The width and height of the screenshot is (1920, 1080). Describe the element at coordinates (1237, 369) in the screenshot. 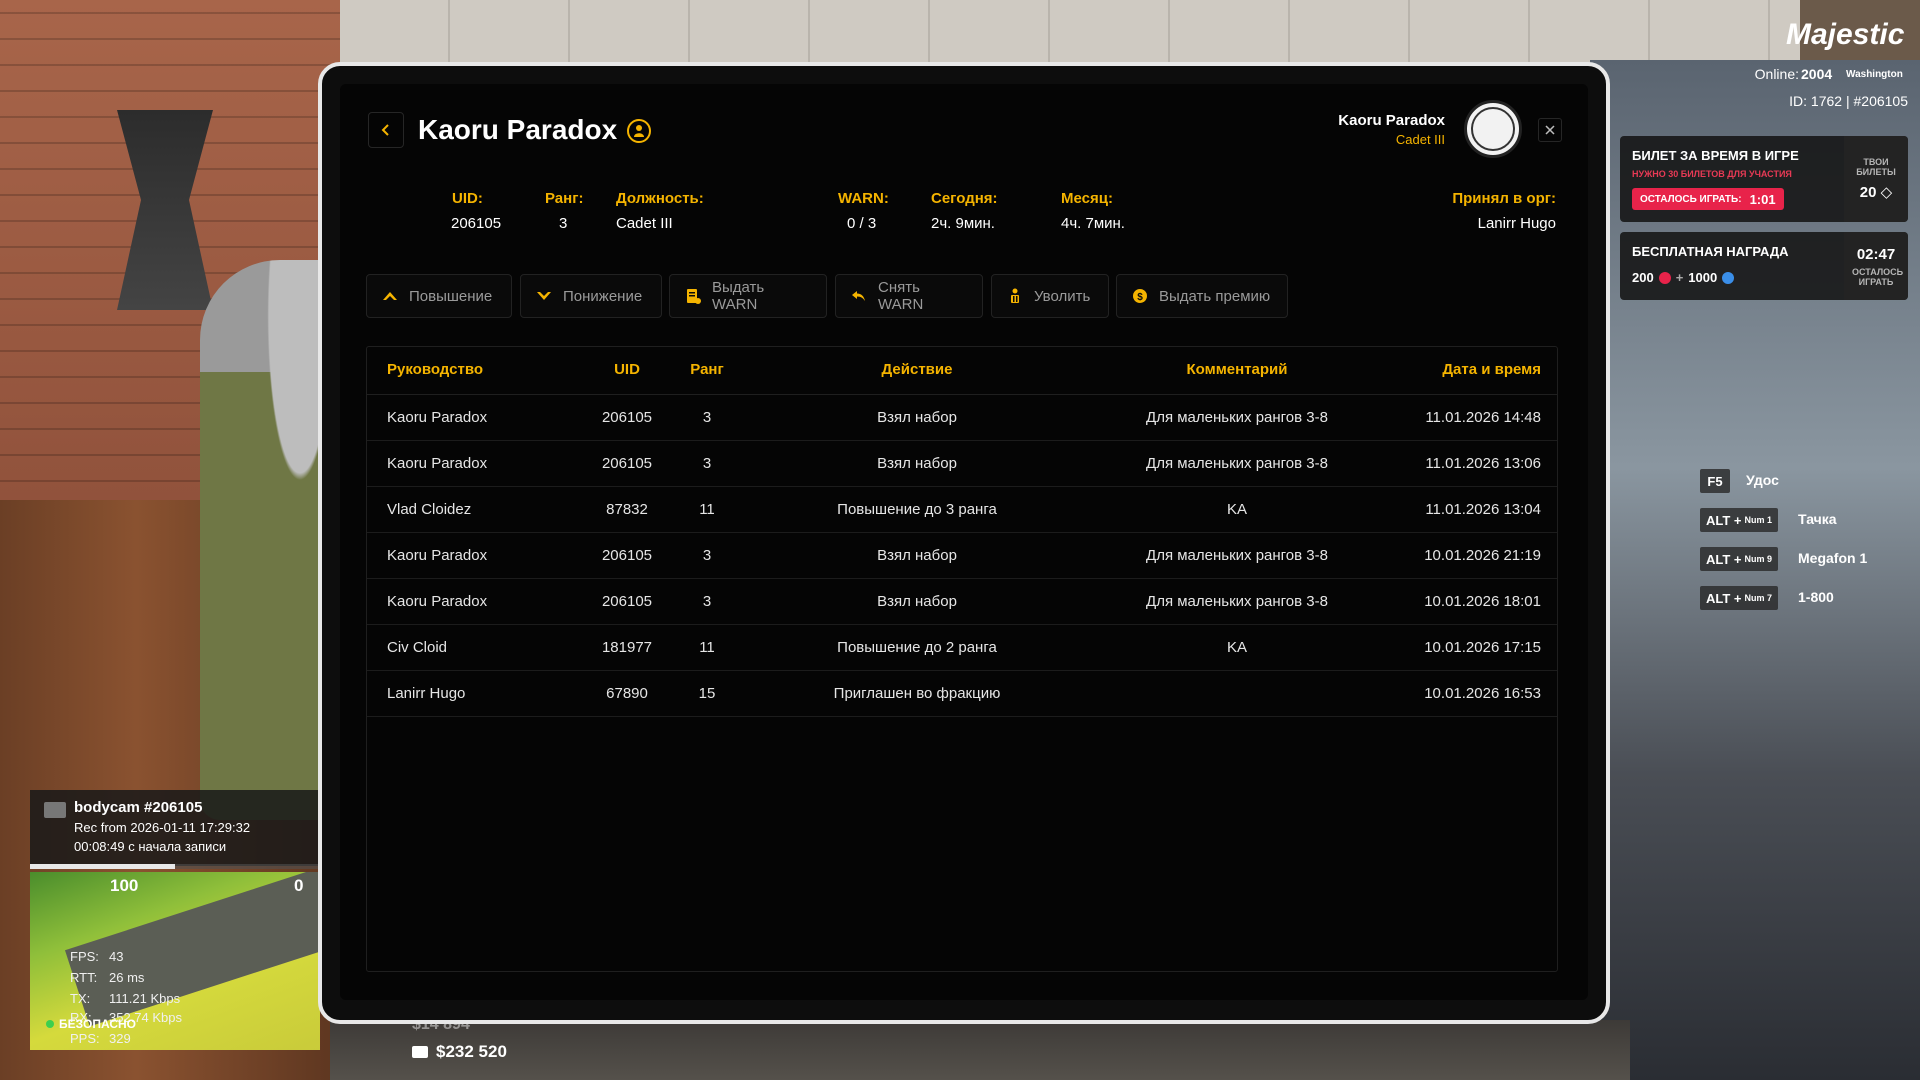

I see `col-comment: Комментарий` at that location.